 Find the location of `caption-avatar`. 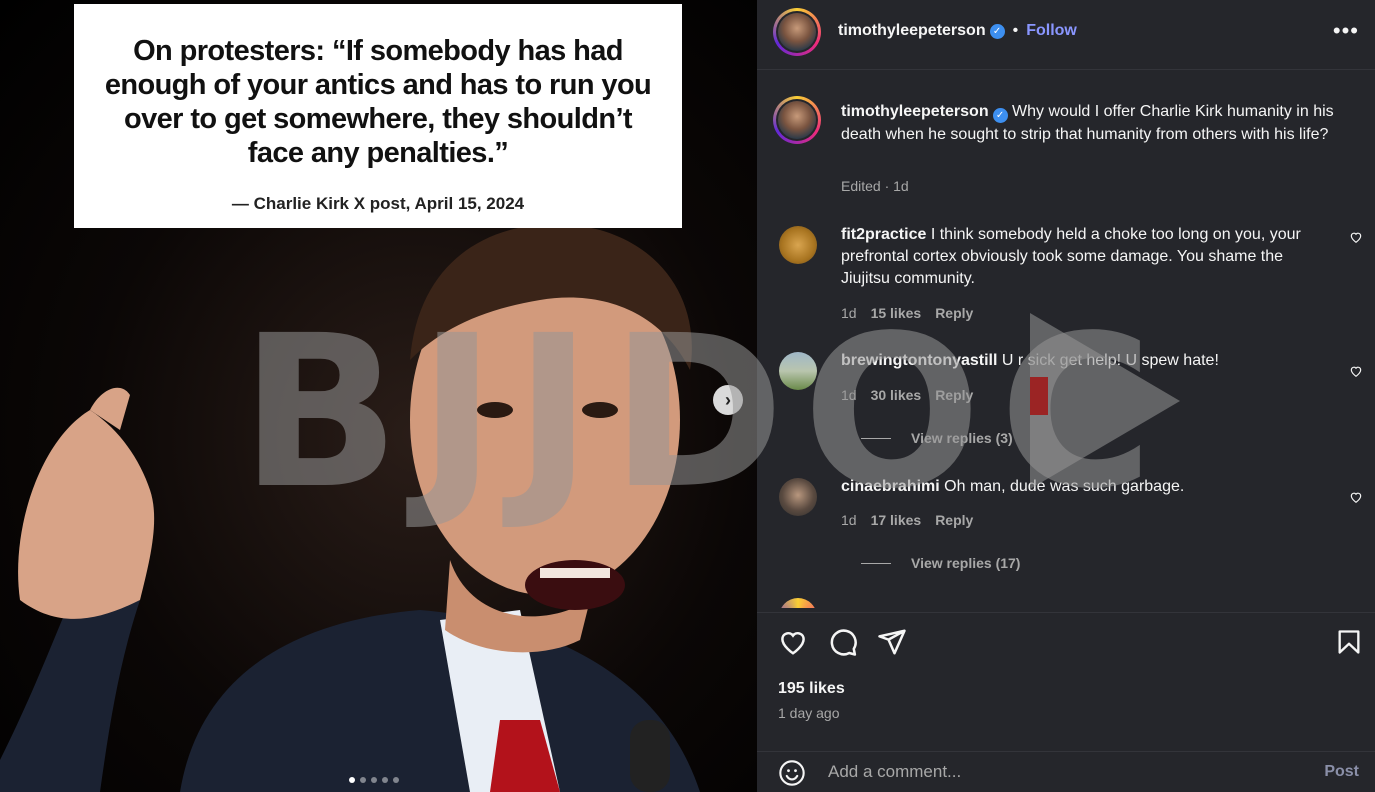

caption-avatar is located at coordinates (797, 120).